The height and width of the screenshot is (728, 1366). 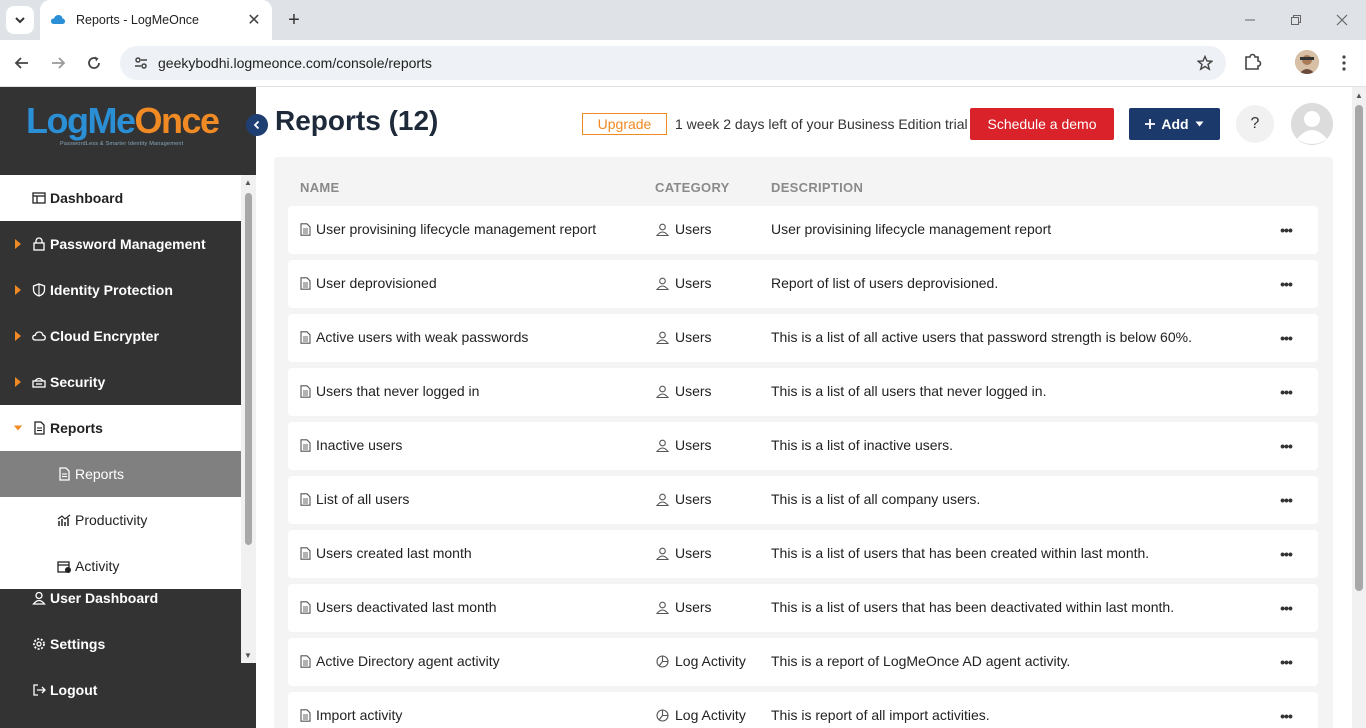 What do you see at coordinates (1296, 20) in the screenshot?
I see `restore-icon` at bounding box center [1296, 20].